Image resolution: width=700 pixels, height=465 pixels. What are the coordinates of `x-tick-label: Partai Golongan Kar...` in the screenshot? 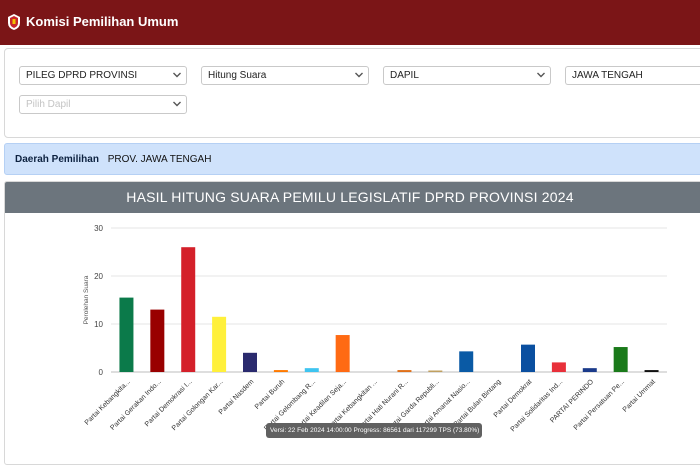 It's located at (198, 405).